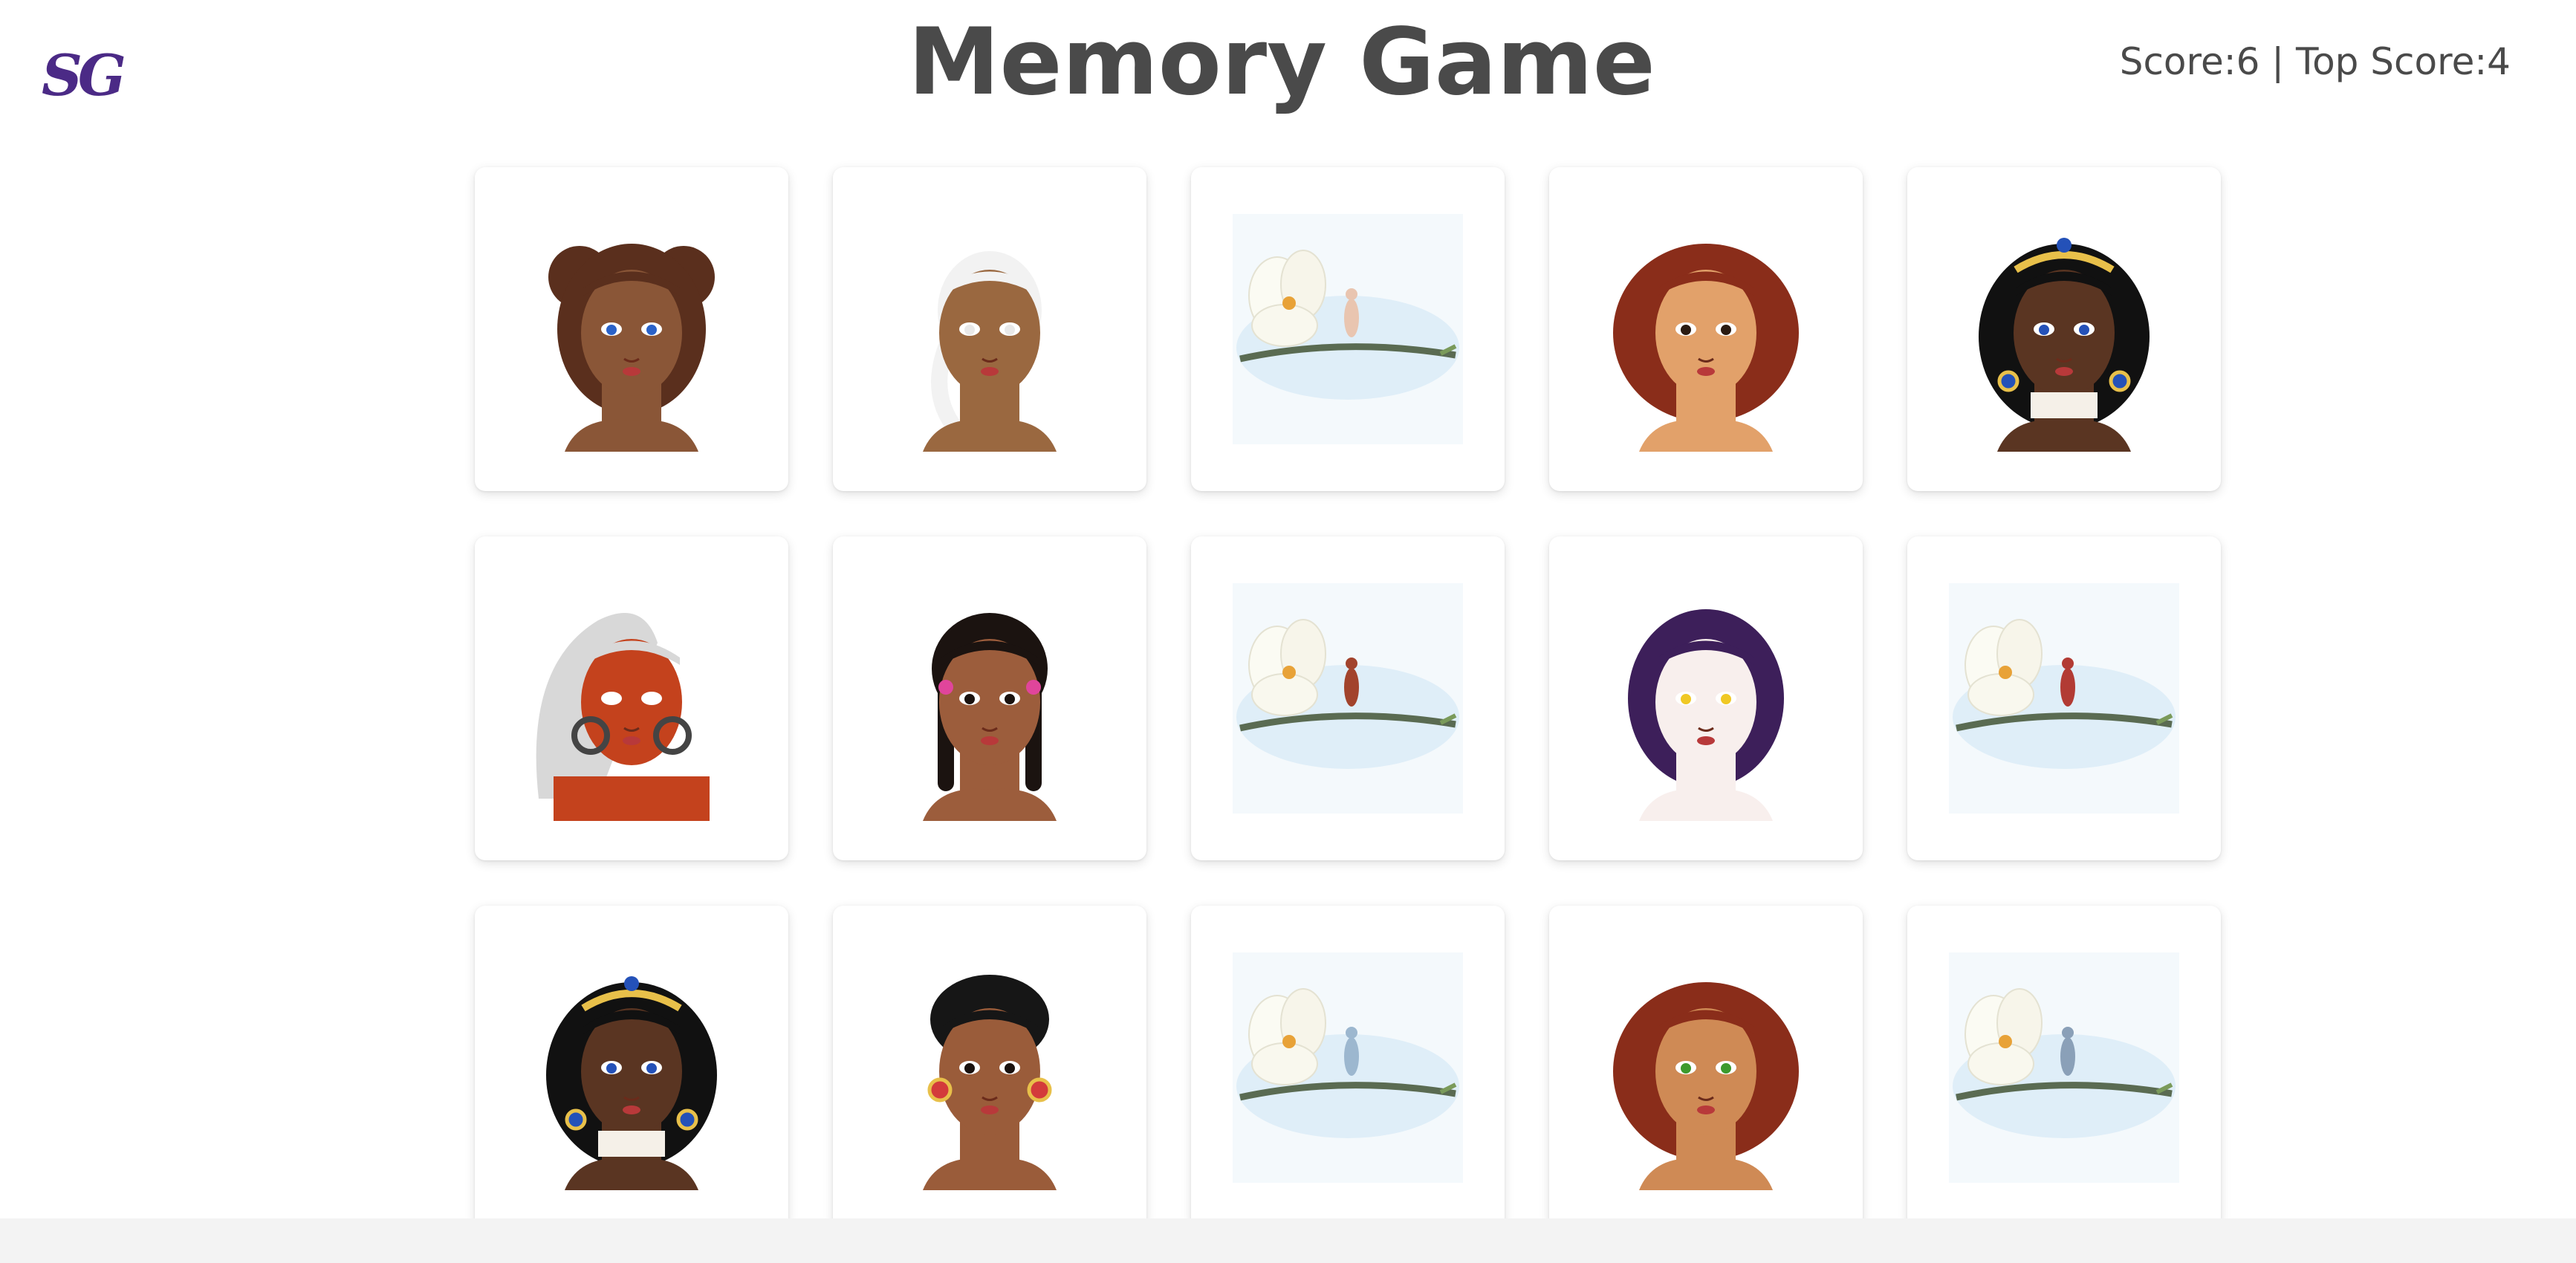  What do you see at coordinates (1288, 1240) in the screenshot?
I see `footer-bar` at bounding box center [1288, 1240].